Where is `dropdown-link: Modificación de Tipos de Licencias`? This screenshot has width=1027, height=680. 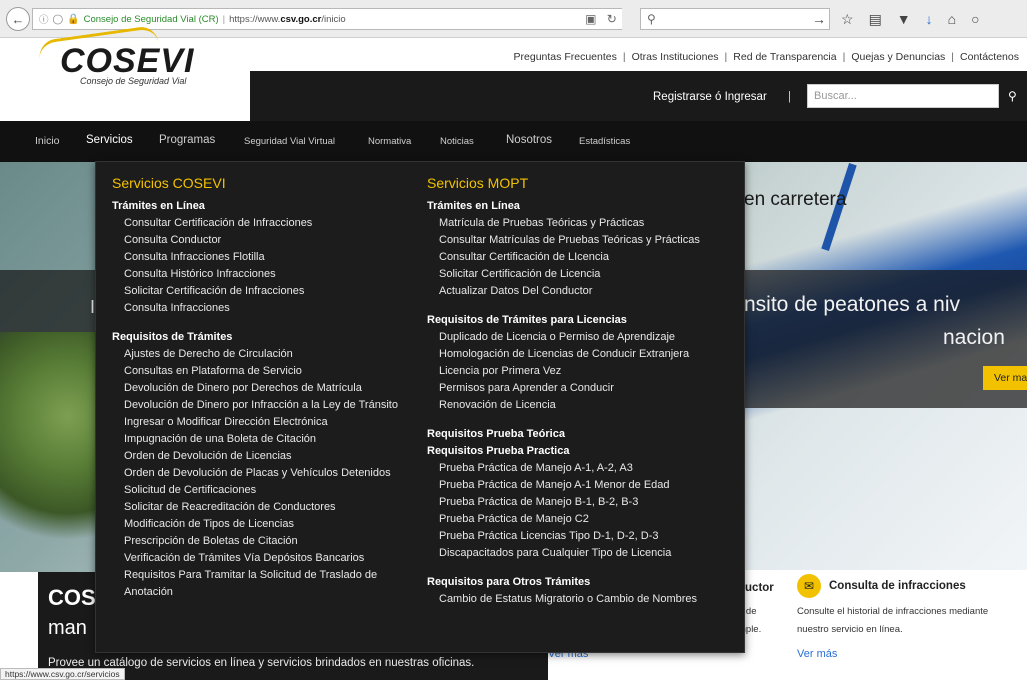
dropdown-link: Modificación de Tipos de Licencias is located at coordinates (262, 524).